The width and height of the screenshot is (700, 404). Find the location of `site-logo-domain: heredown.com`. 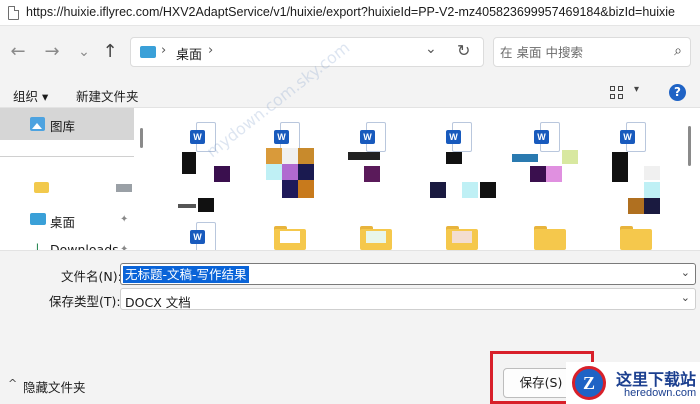

site-logo-domain: heredown.com is located at coordinates (660, 393).